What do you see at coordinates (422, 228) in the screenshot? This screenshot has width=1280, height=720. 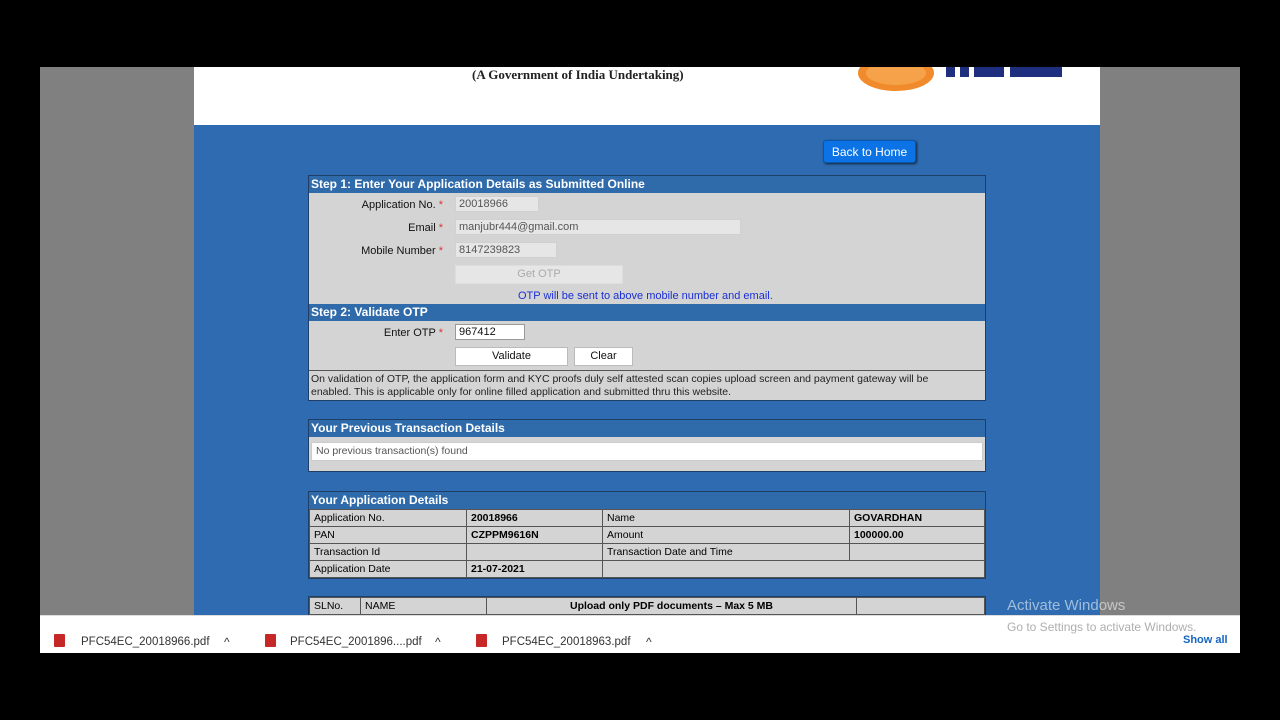 I see `email-label: Email` at bounding box center [422, 228].